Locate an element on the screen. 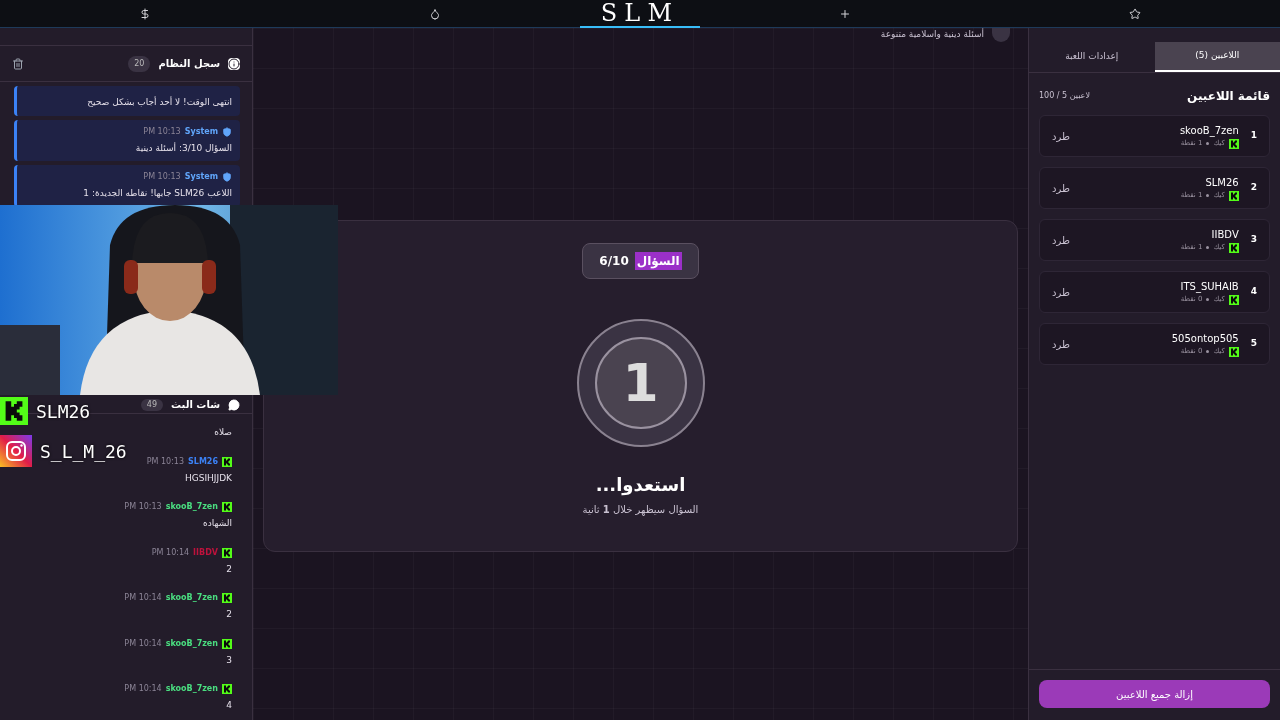 Image resolution: width=1280 pixels, height=720 pixels. panel-title: قائمة اللاعبين is located at coordinates (1228, 96).